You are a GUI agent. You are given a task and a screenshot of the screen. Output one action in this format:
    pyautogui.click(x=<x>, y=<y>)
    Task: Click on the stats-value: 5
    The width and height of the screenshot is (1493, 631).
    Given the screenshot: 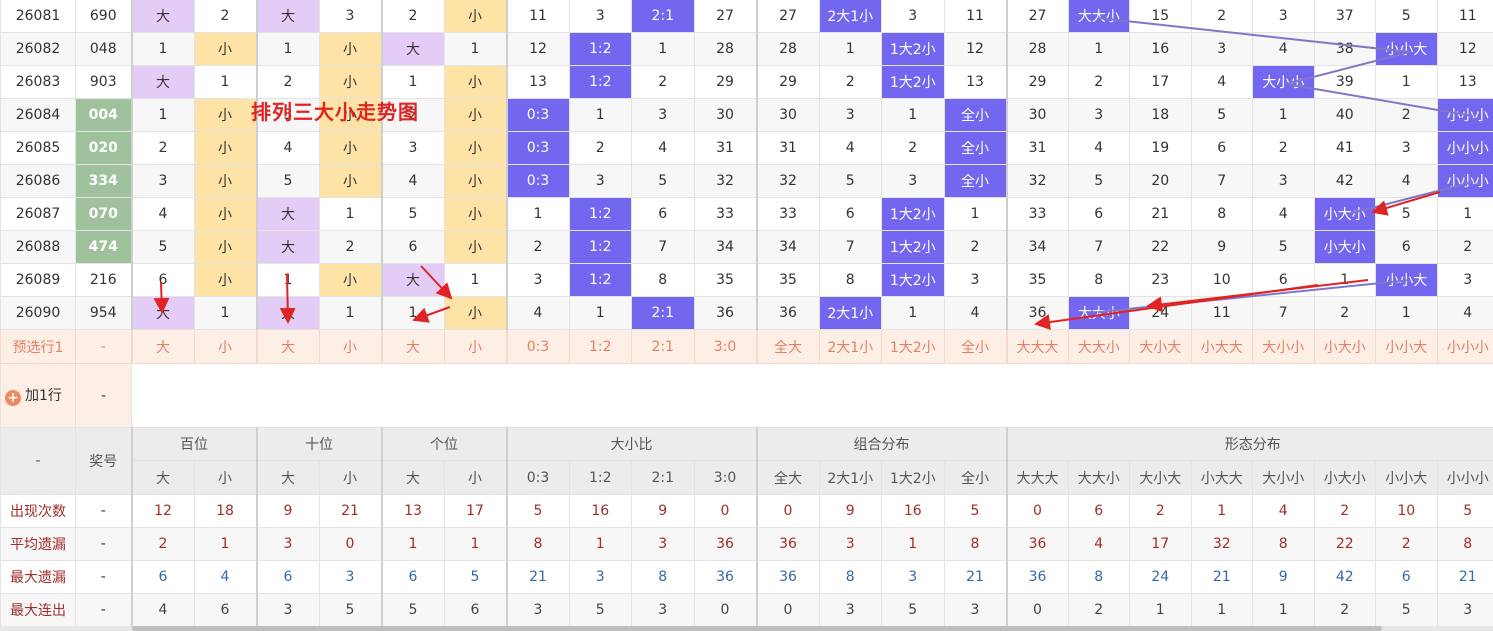 What is the action you would take?
    pyautogui.click(x=412, y=610)
    